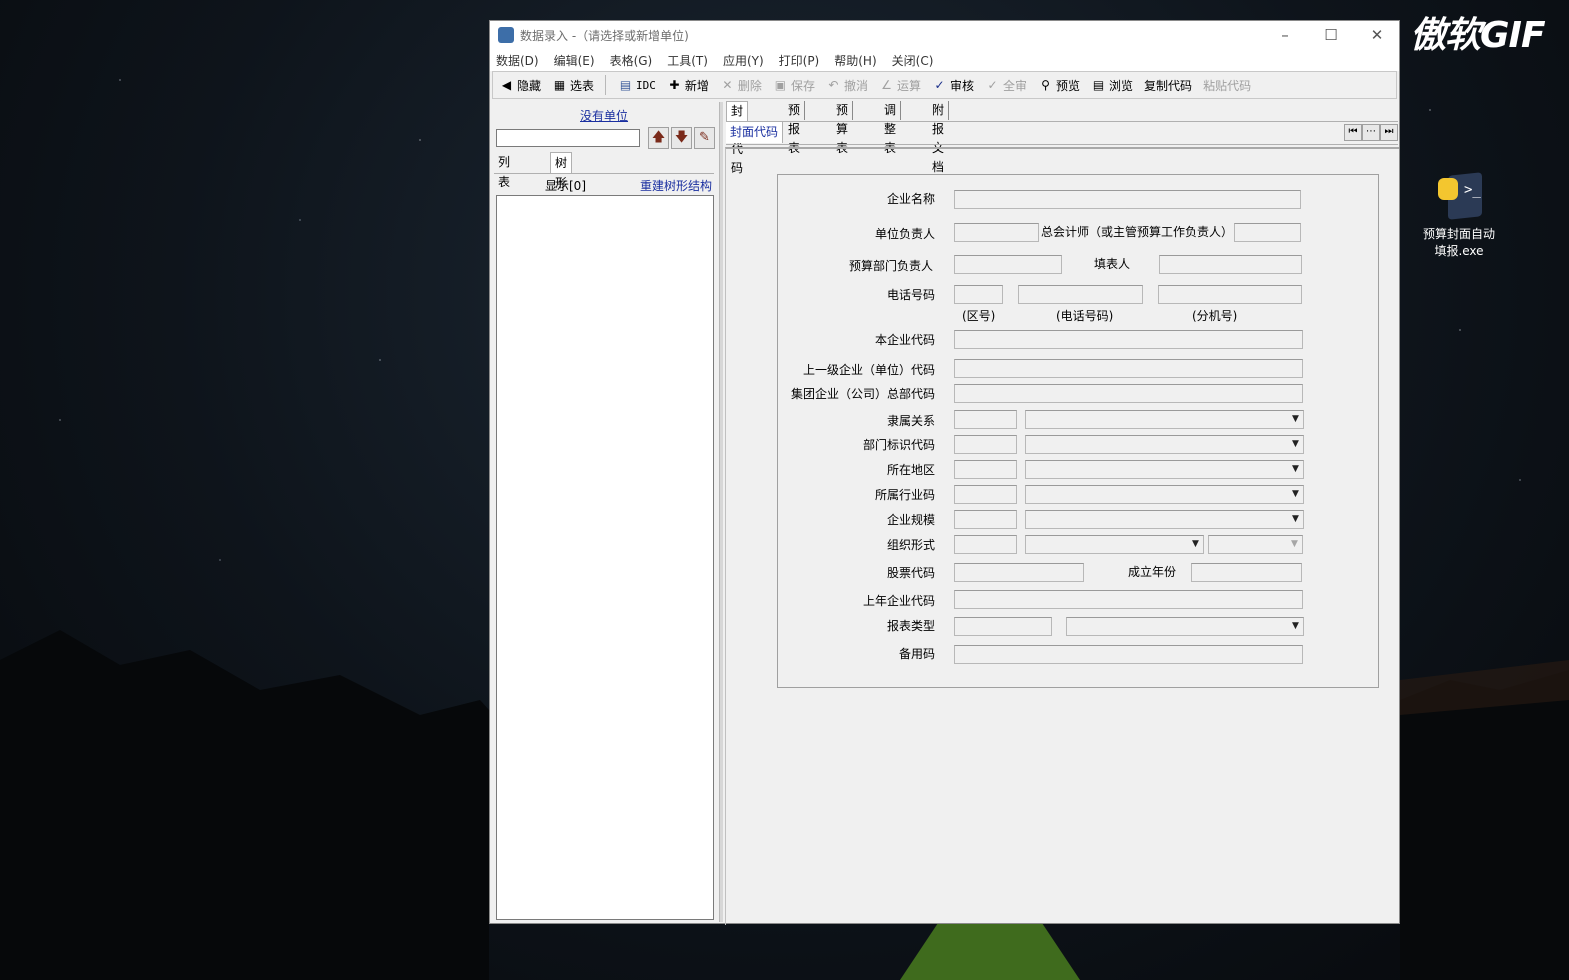 The image size is (1569, 980). What do you see at coordinates (1331, 35) in the screenshot?
I see `maximize-button: ☐` at bounding box center [1331, 35].